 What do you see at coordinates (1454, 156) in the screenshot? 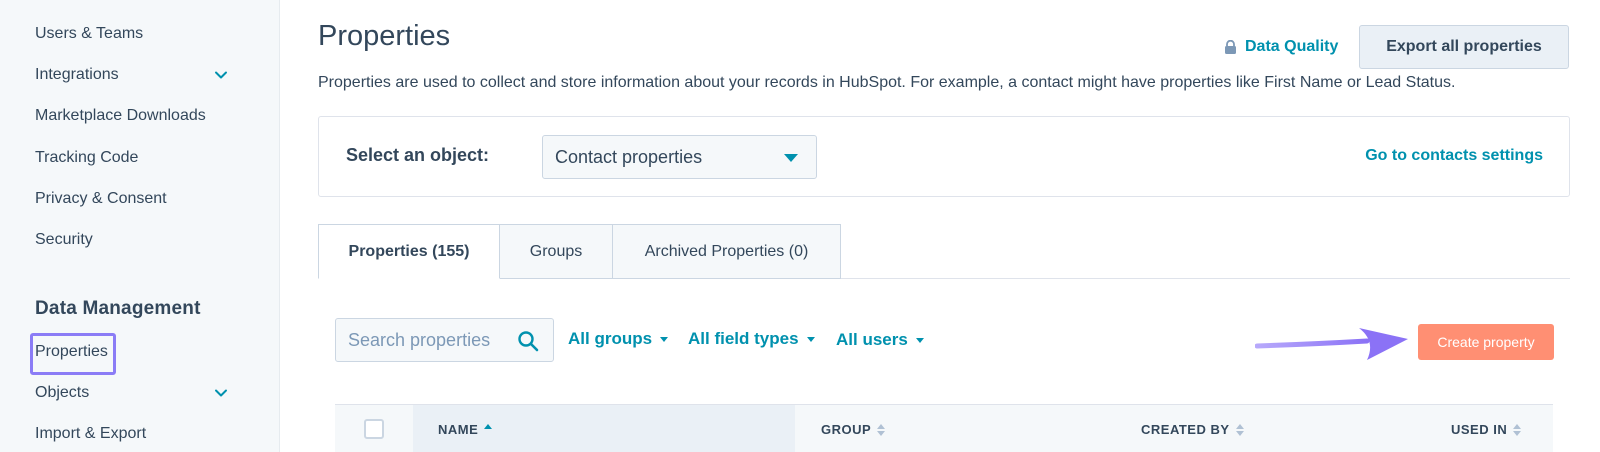
I see `contacts-settings-link: Go to contacts settings` at bounding box center [1454, 156].